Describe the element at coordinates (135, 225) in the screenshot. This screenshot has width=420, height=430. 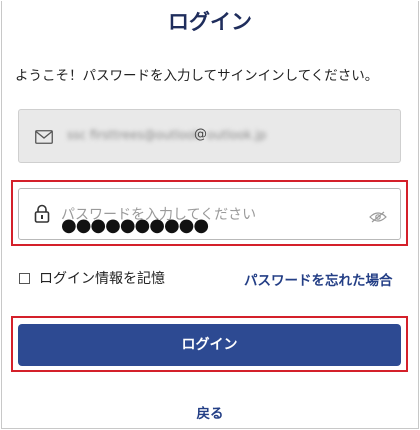
I see `password-masked-value: ●●●●●●●●●●` at that location.